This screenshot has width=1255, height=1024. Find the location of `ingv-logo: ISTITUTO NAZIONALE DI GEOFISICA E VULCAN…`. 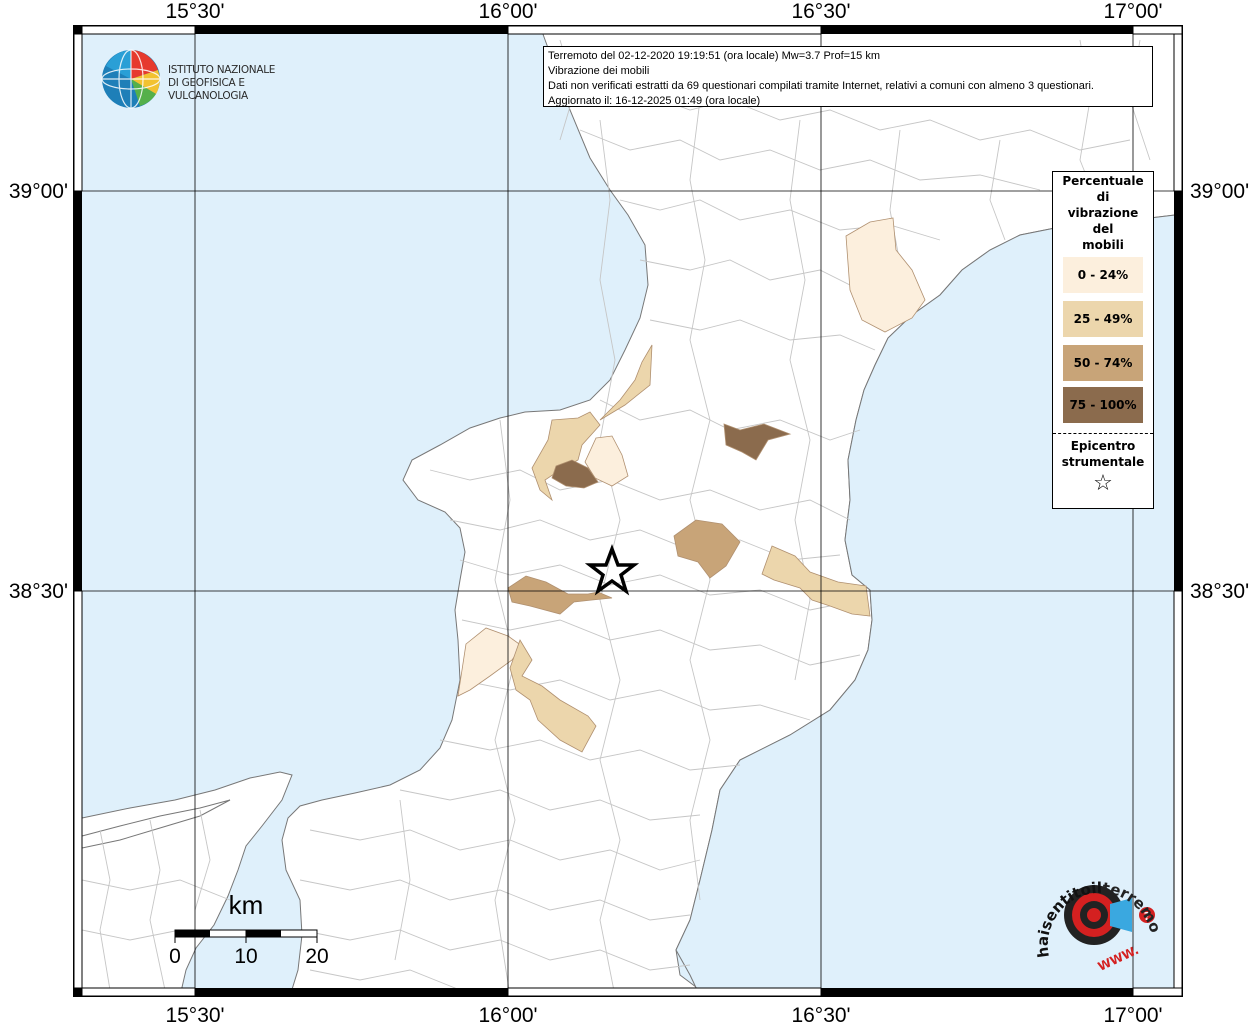

ingv-logo: ISTITUTO NAZIONALE DI GEOFISICA E VULCAN… is located at coordinates (210, 79).